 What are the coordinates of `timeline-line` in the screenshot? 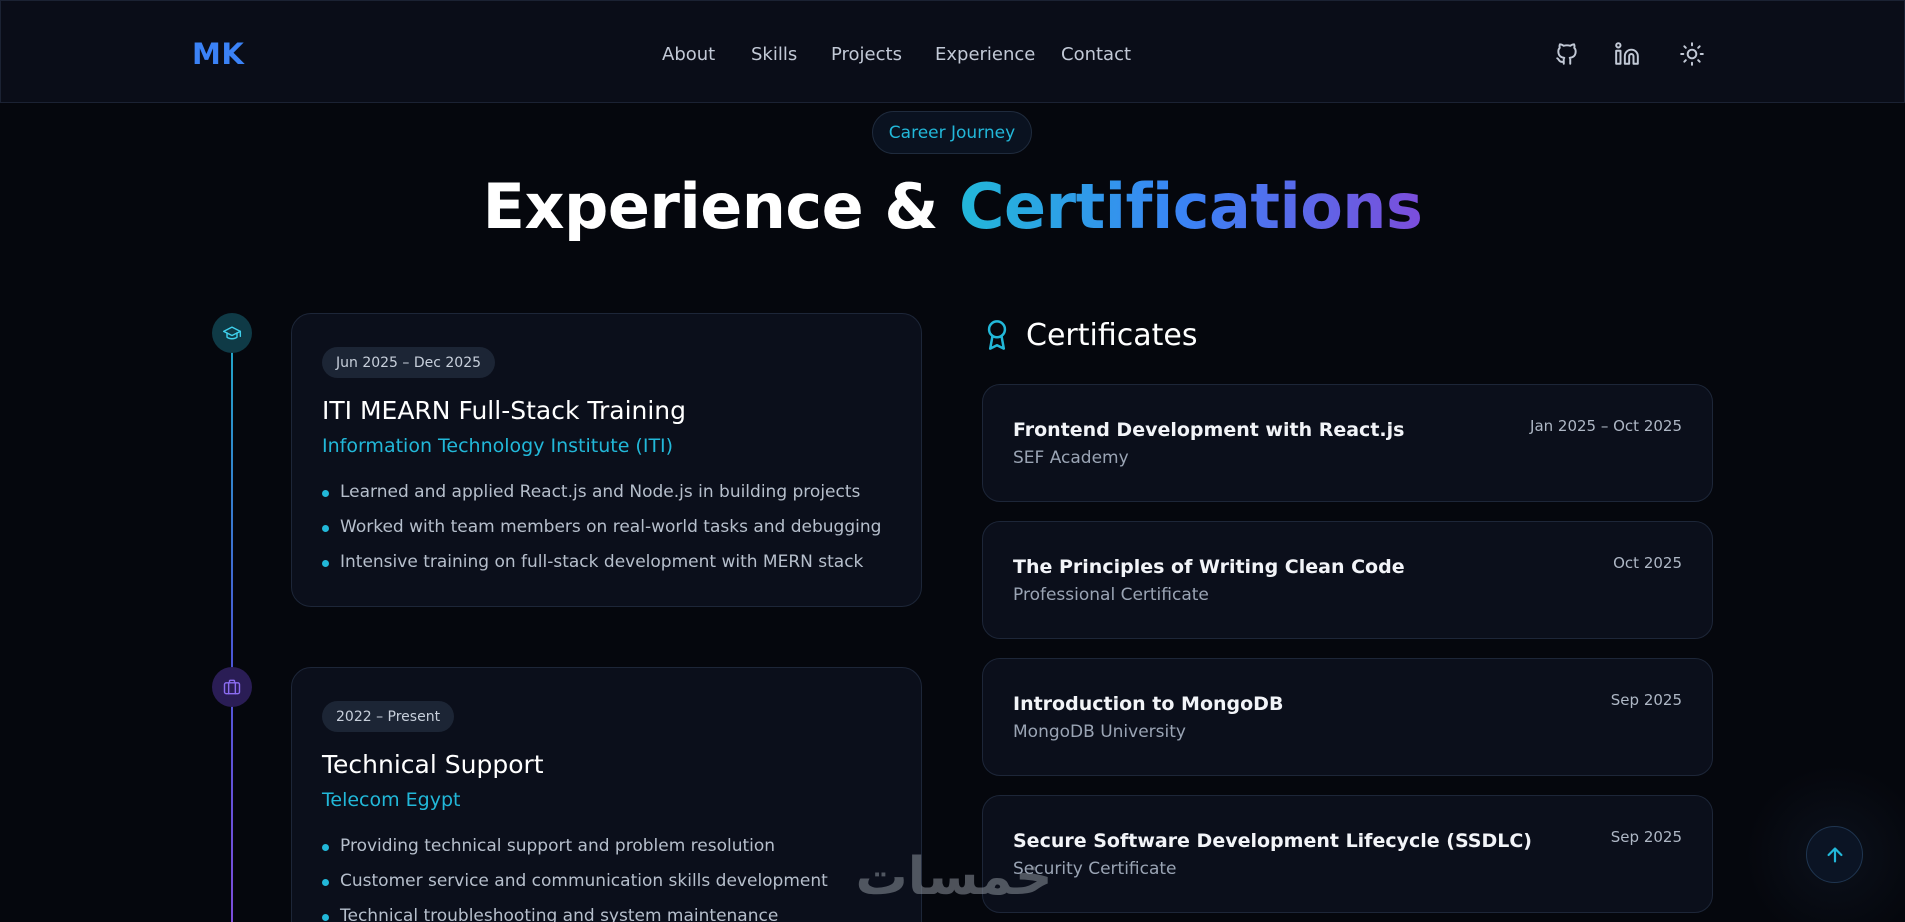 It's located at (232, 626).